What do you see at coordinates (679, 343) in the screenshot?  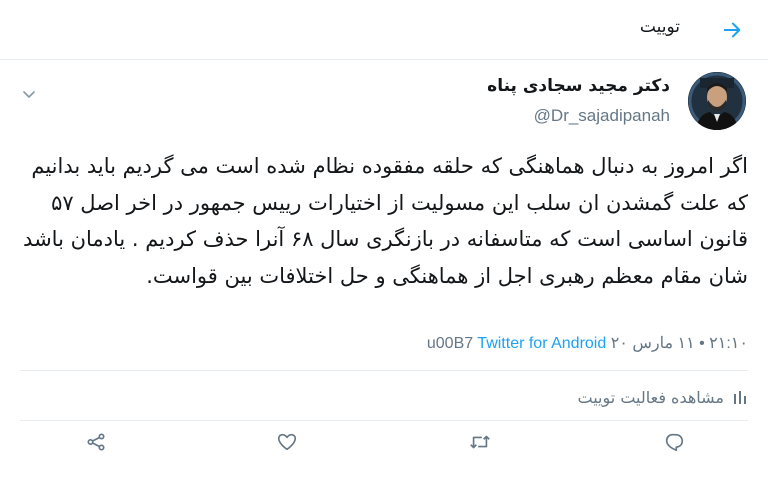 I see `tweet-timestamp: ۲۱:۱۰ • ۱۱ مارس ۲۰` at bounding box center [679, 343].